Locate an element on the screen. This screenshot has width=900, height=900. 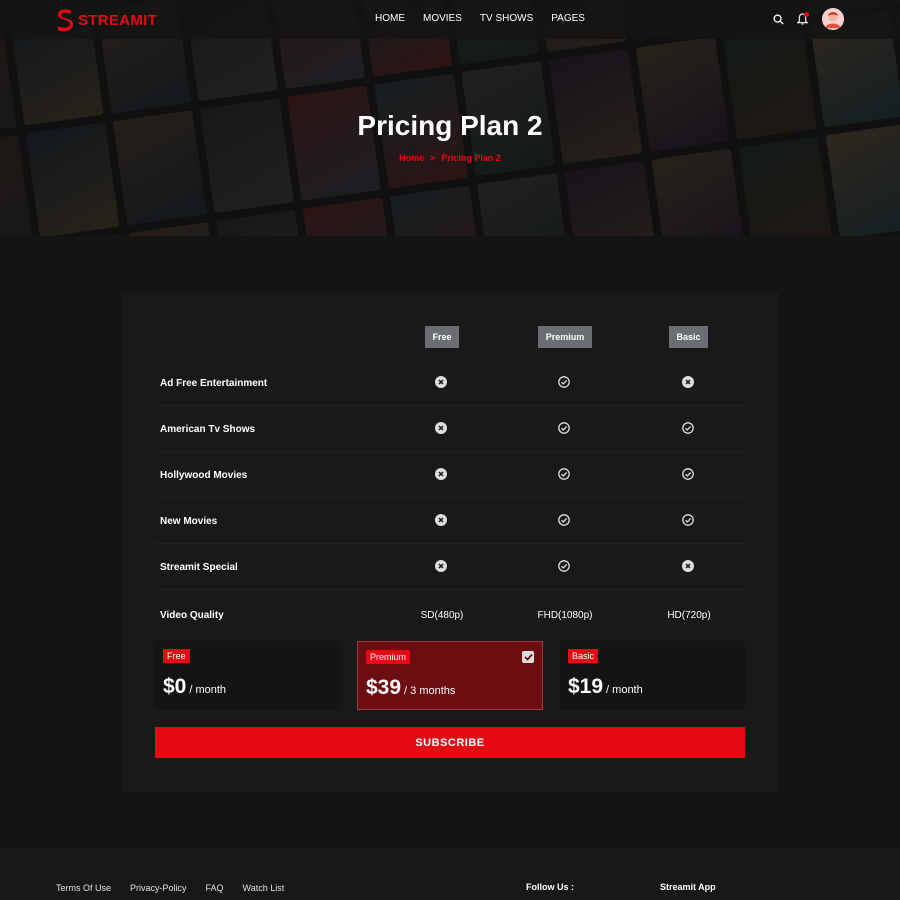
quality-free: SD(480p) is located at coordinates (442, 615).